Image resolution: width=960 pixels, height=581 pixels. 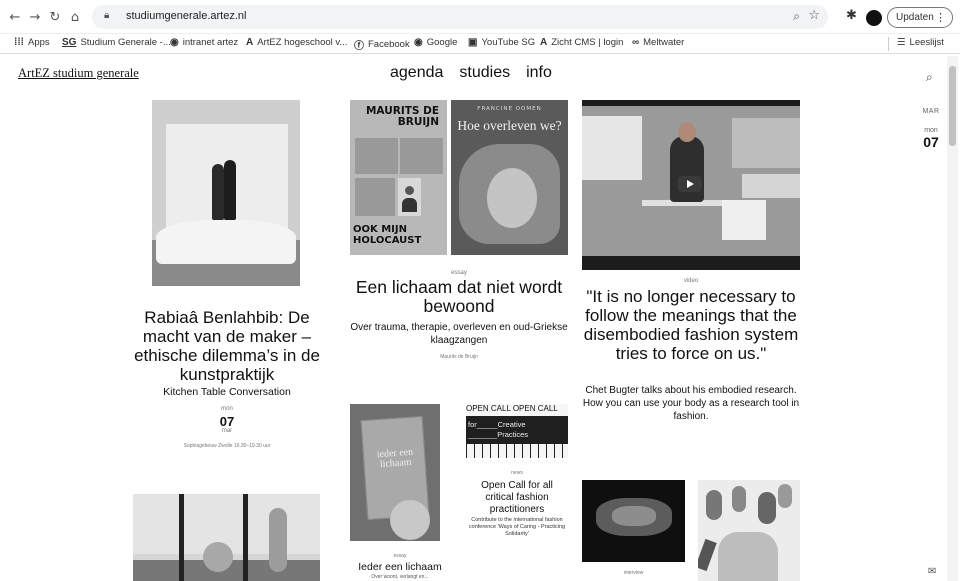 I want to click on video-person-head, so click(x=687, y=132).